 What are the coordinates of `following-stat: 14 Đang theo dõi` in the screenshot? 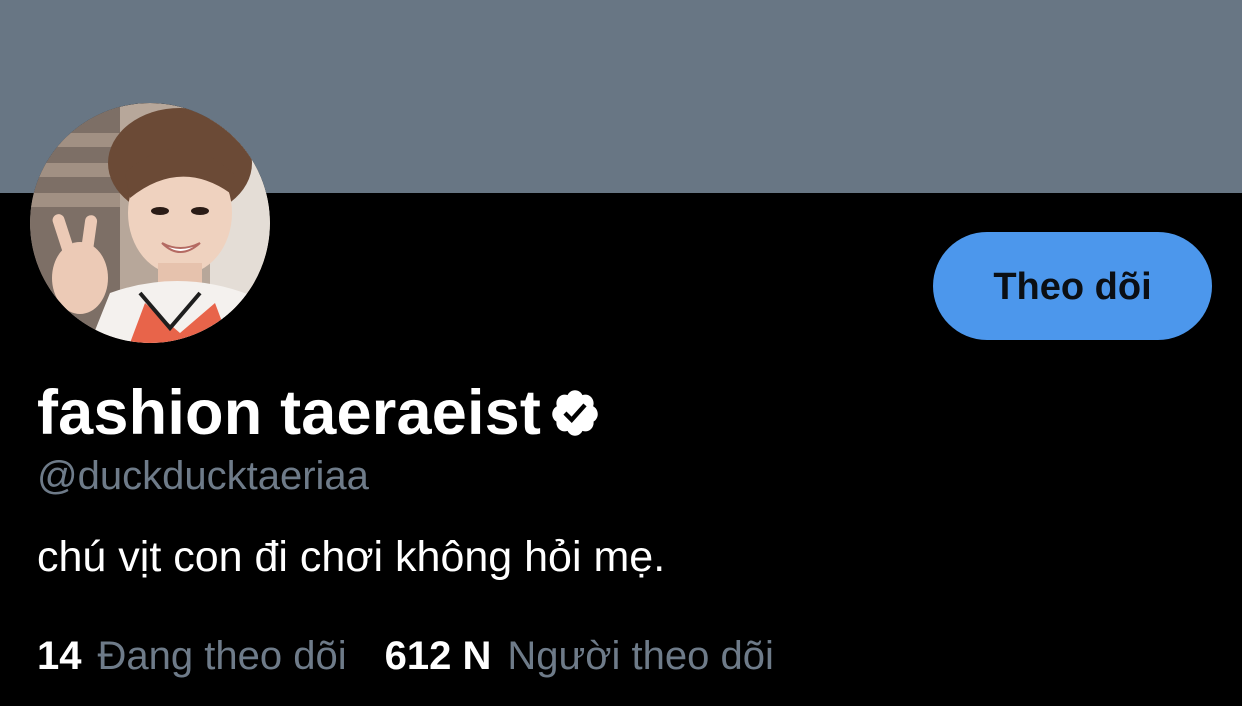 It's located at (192, 656).